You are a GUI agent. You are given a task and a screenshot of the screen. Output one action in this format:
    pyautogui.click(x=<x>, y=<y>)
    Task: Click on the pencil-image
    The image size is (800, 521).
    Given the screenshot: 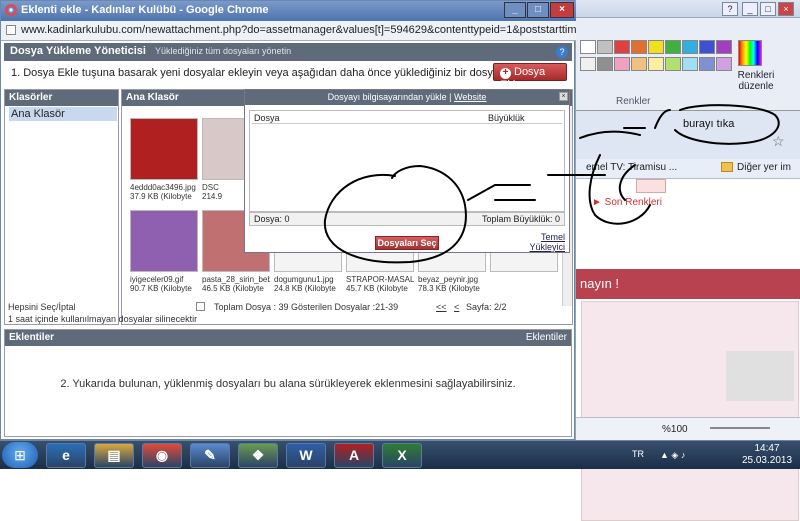 What is the action you would take?
    pyautogui.click(x=651, y=186)
    